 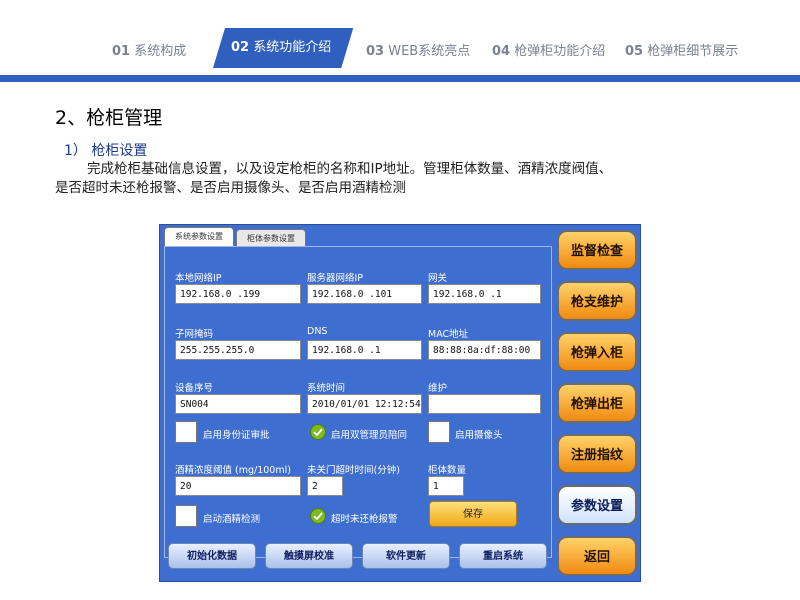 What do you see at coordinates (446, 486) in the screenshot?
I see `cabinet-count-input: 1` at bounding box center [446, 486].